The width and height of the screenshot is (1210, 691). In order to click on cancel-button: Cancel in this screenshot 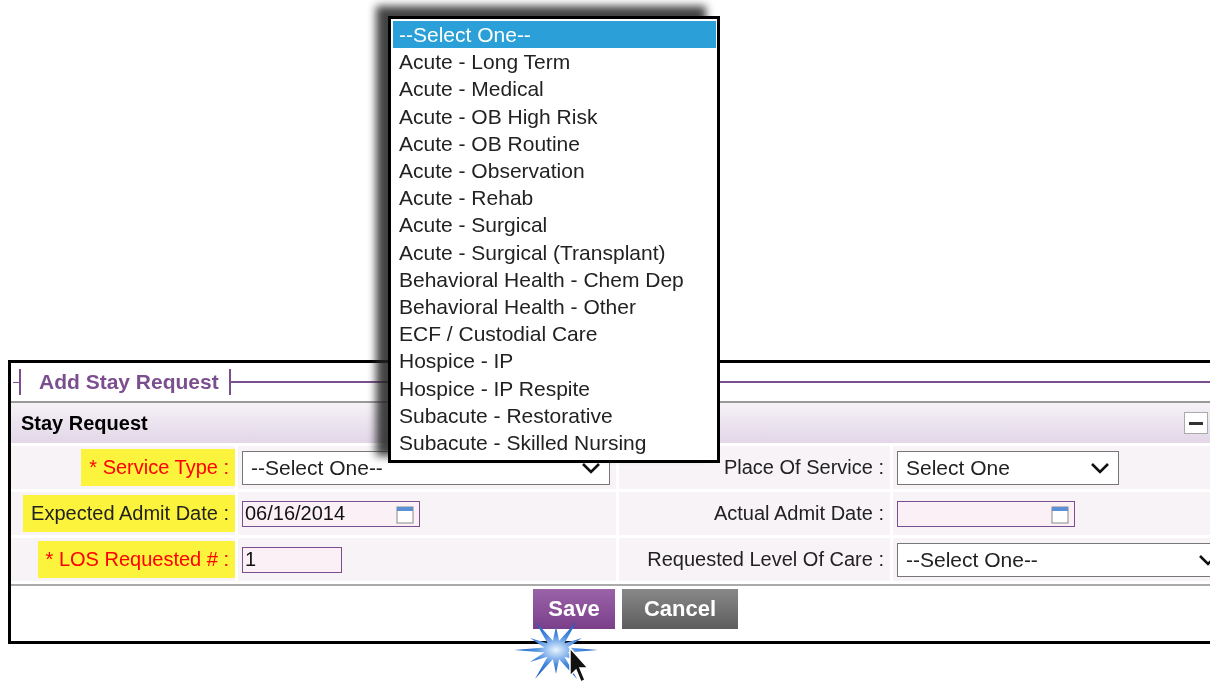, I will do `click(680, 609)`.